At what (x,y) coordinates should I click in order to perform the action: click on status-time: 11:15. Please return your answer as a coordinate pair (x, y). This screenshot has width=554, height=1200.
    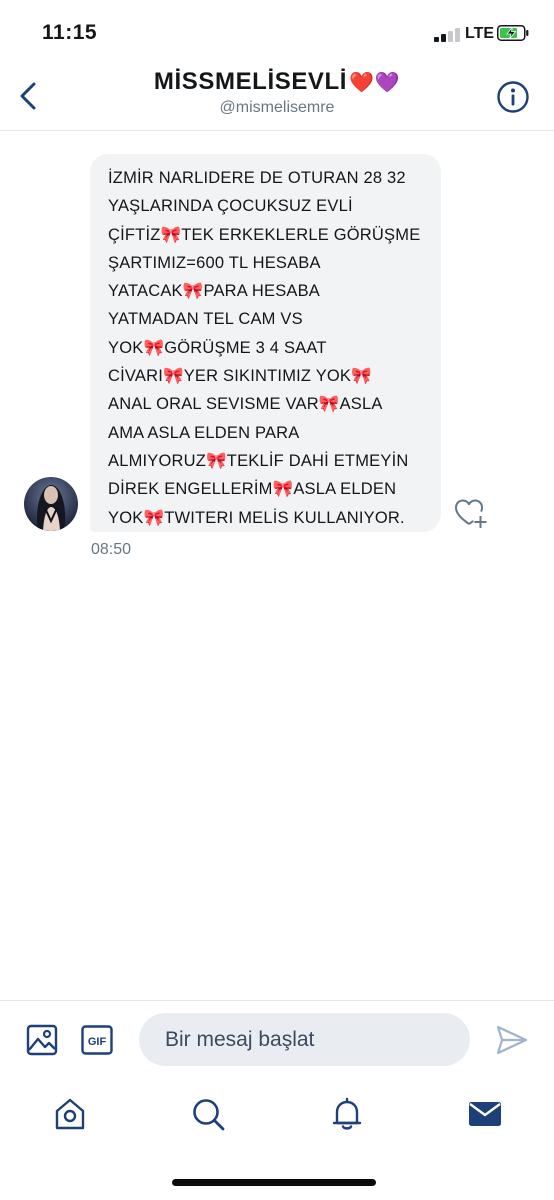
    Looking at the image, I should click on (70, 32).